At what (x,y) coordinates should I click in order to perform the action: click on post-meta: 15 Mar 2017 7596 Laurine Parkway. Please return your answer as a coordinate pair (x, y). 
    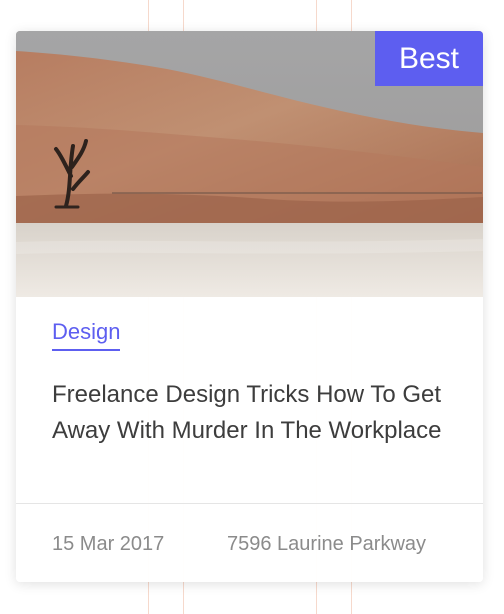
    Looking at the image, I should click on (249, 542).